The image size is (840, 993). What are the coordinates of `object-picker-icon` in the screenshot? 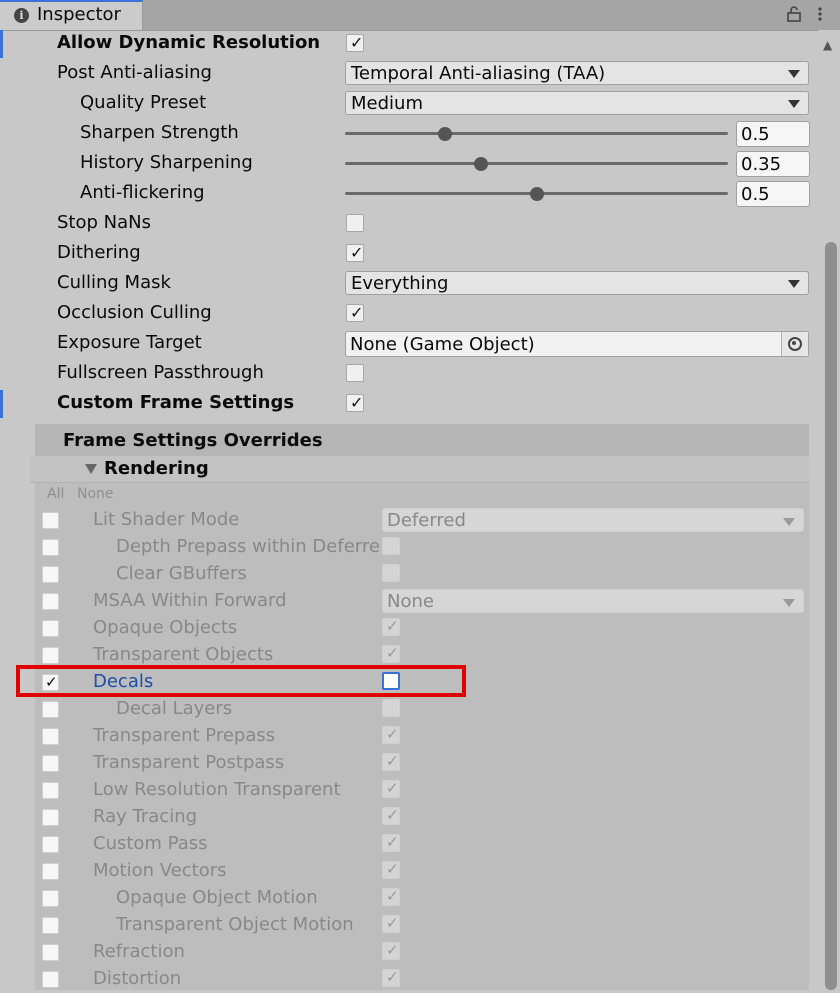 It's located at (794, 344).